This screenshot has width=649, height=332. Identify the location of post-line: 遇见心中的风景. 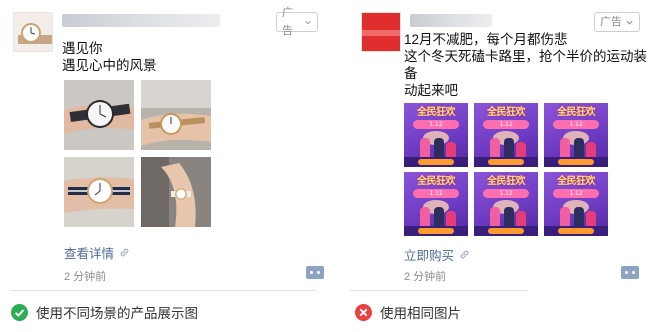
(109, 65).